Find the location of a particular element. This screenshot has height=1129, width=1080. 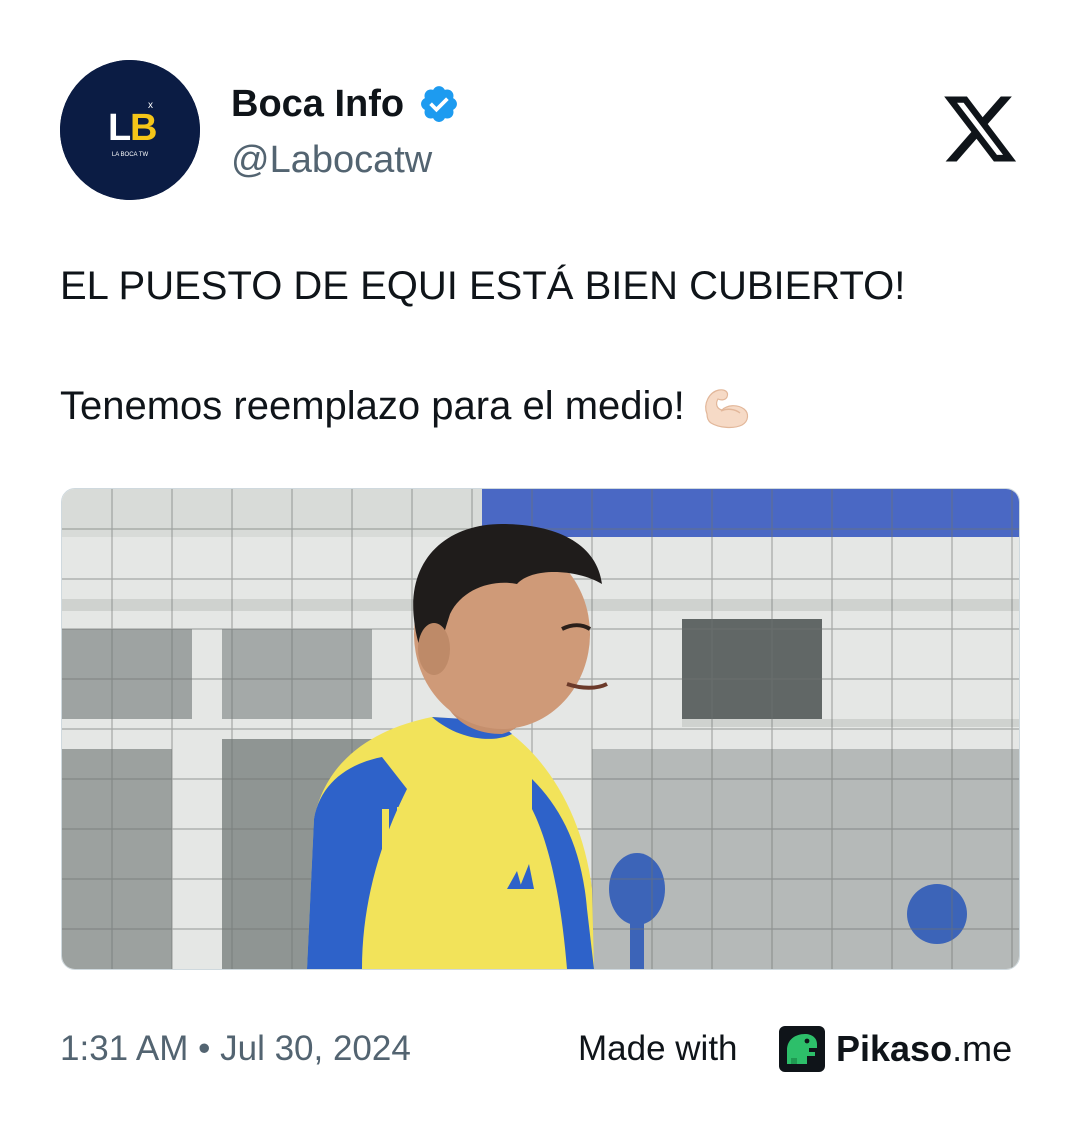

tweet-text-line-2: Tenemos reemplazo para el medio! is located at coordinates (406, 406).